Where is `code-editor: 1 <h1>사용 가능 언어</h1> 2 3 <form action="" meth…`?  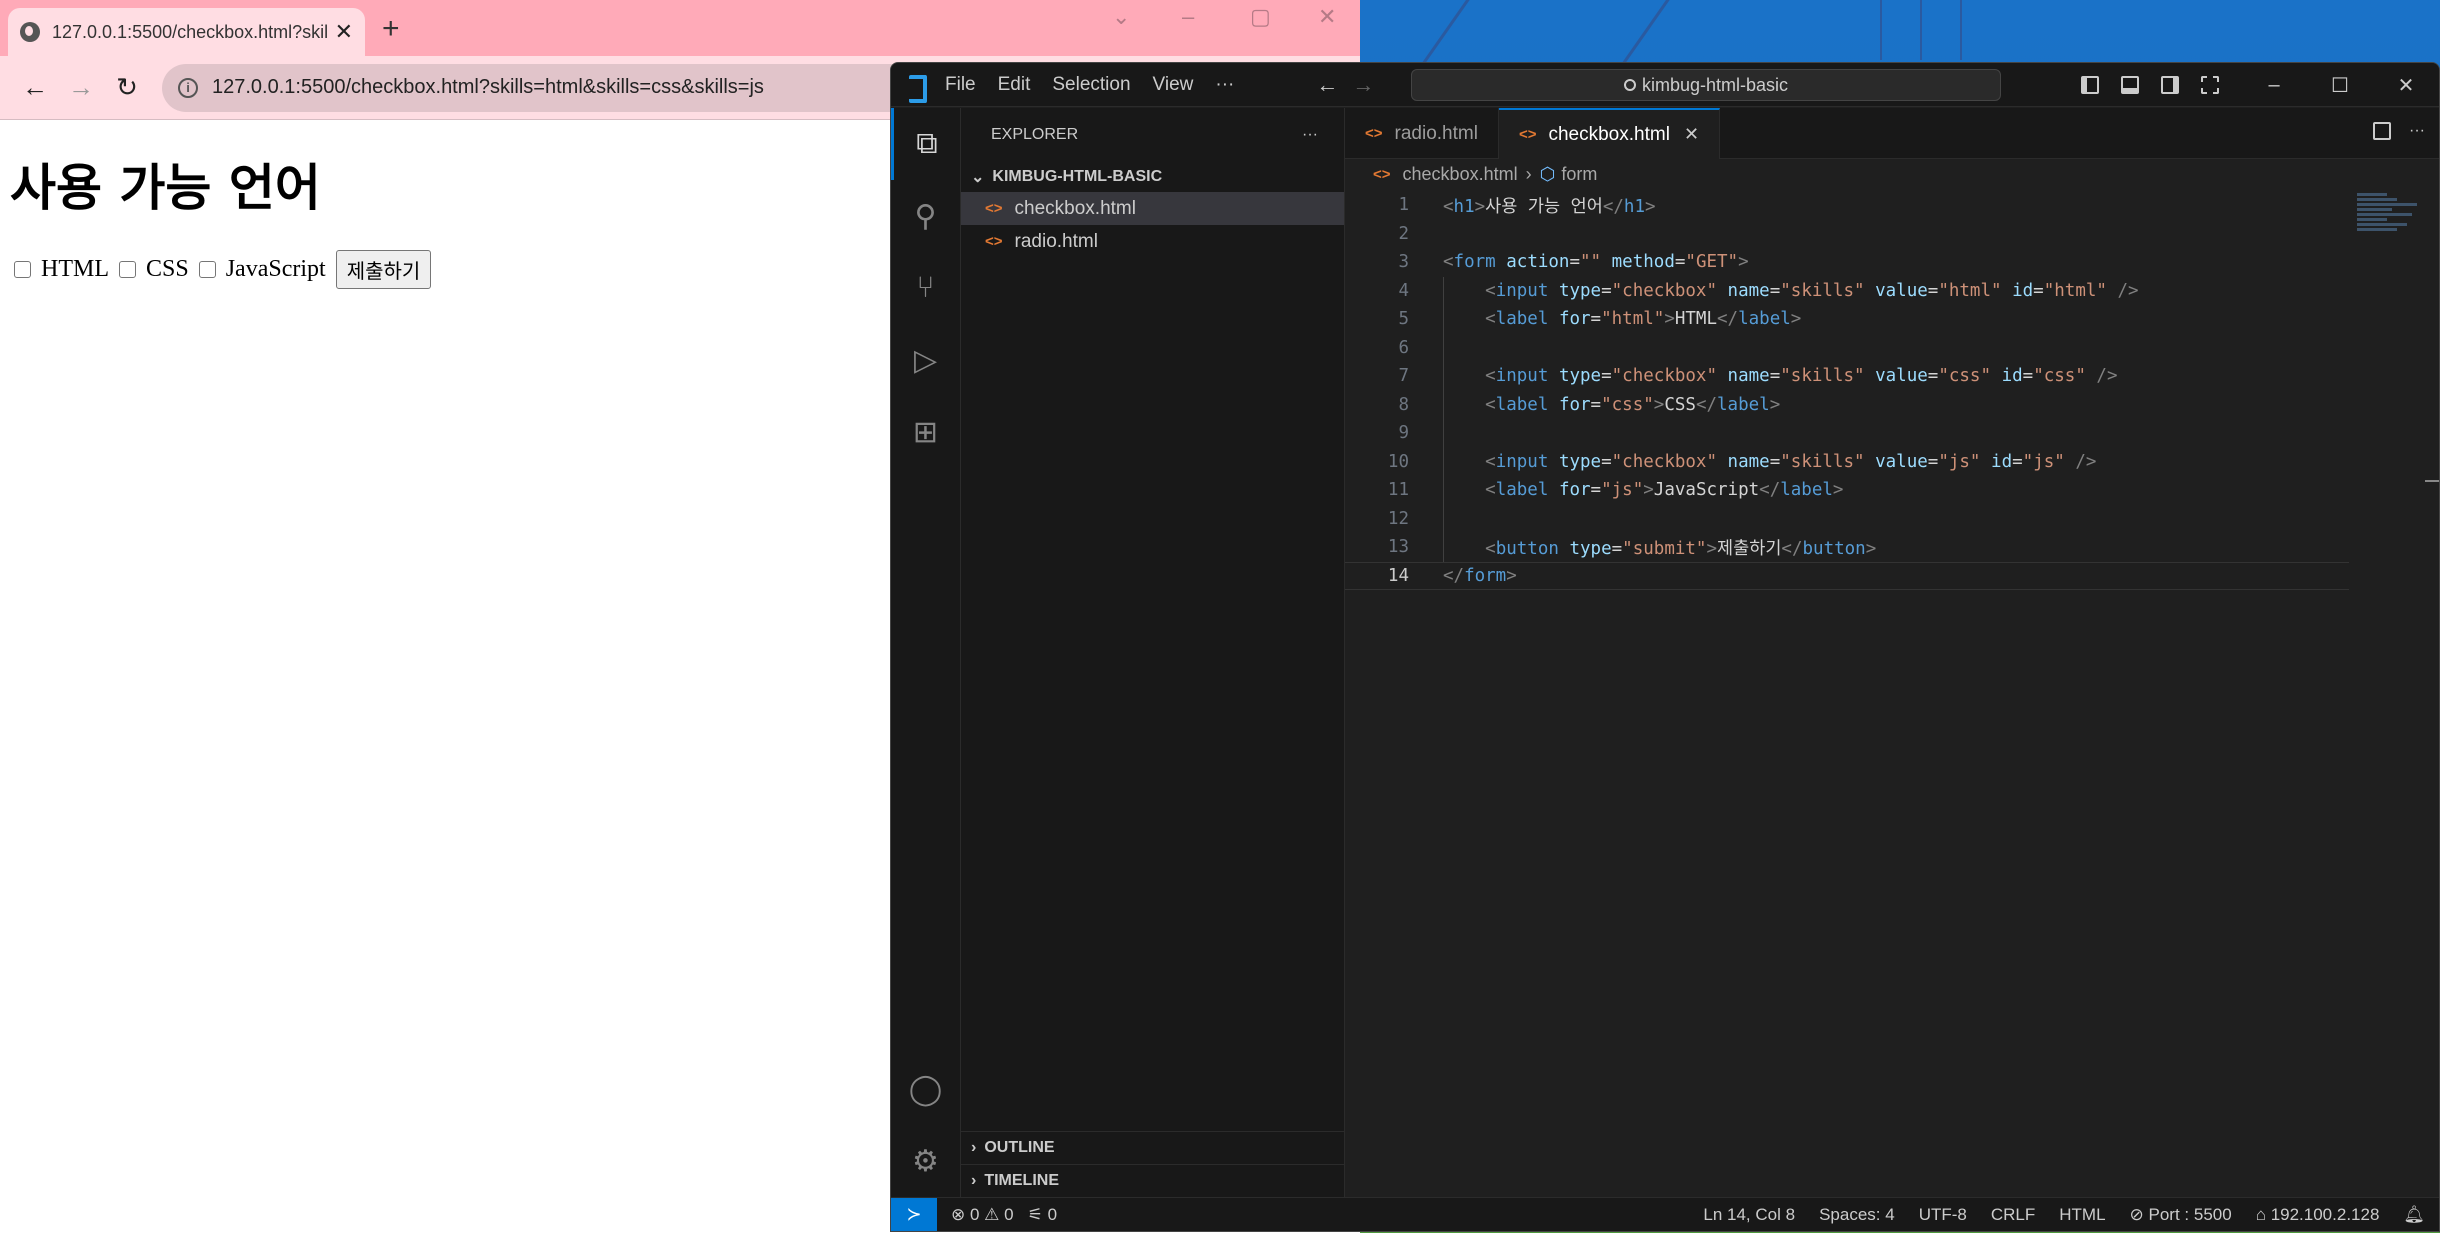 code-editor: 1 <h1>사용 가능 언어</h1> 2 3 <form action="" meth… is located at coordinates (1847, 390).